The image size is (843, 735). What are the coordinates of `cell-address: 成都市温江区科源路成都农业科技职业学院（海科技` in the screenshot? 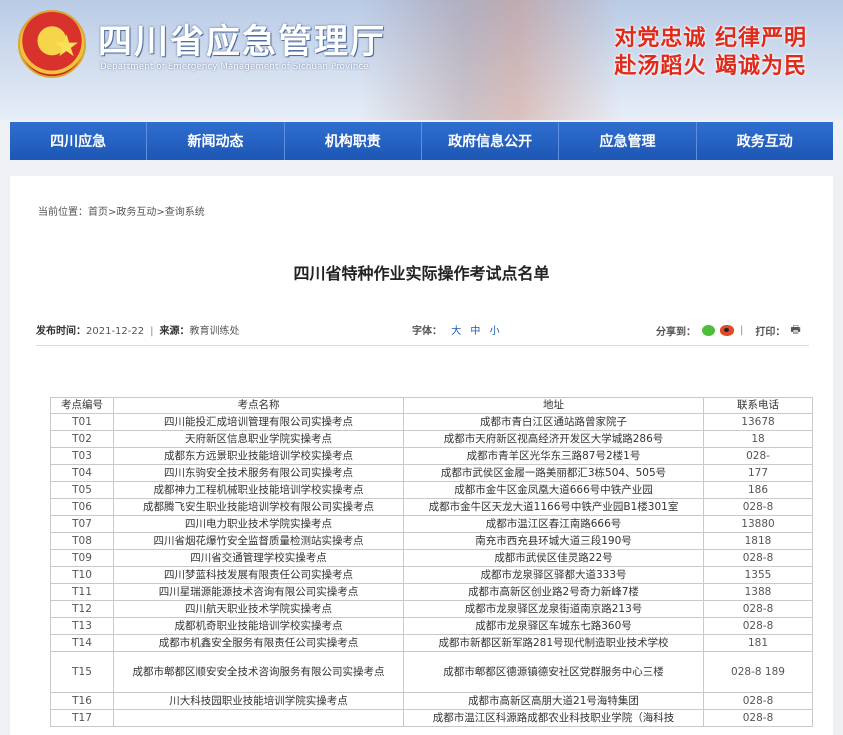 It's located at (553, 718).